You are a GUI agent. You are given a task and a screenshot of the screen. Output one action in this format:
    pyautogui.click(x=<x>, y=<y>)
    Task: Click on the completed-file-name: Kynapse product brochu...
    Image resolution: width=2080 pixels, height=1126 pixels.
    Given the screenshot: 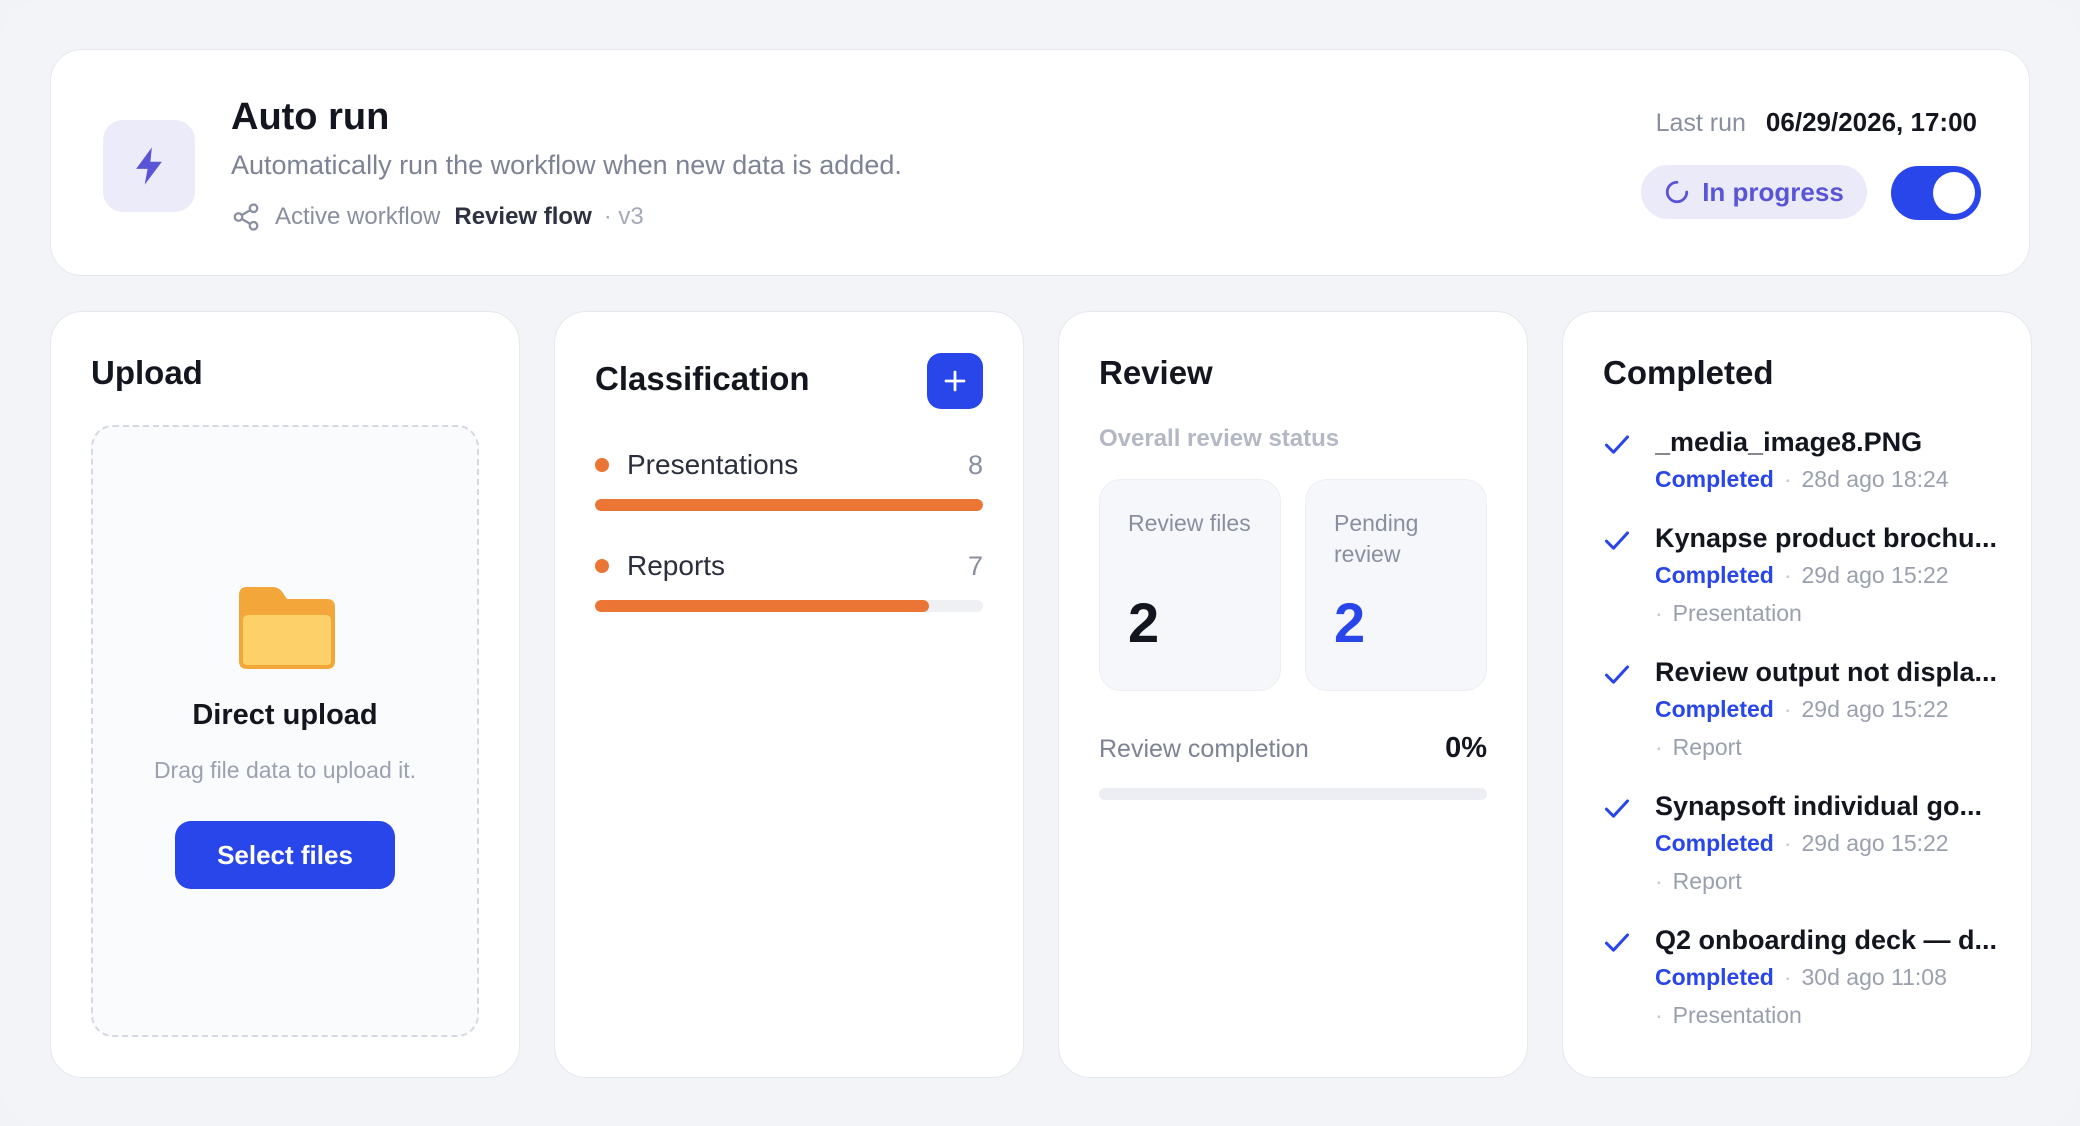 What is the action you would take?
    pyautogui.click(x=1826, y=538)
    